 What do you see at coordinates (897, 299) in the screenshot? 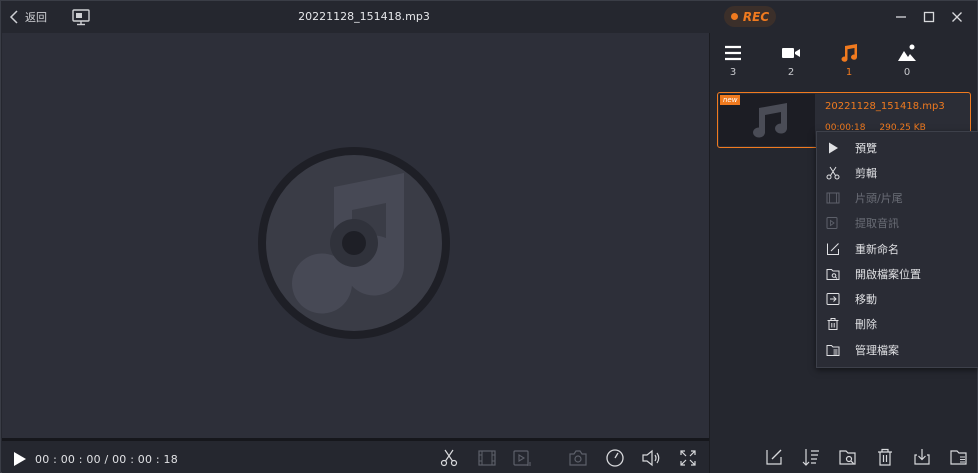
I see `menu-item-move: 移動` at bounding box center [897, 299].